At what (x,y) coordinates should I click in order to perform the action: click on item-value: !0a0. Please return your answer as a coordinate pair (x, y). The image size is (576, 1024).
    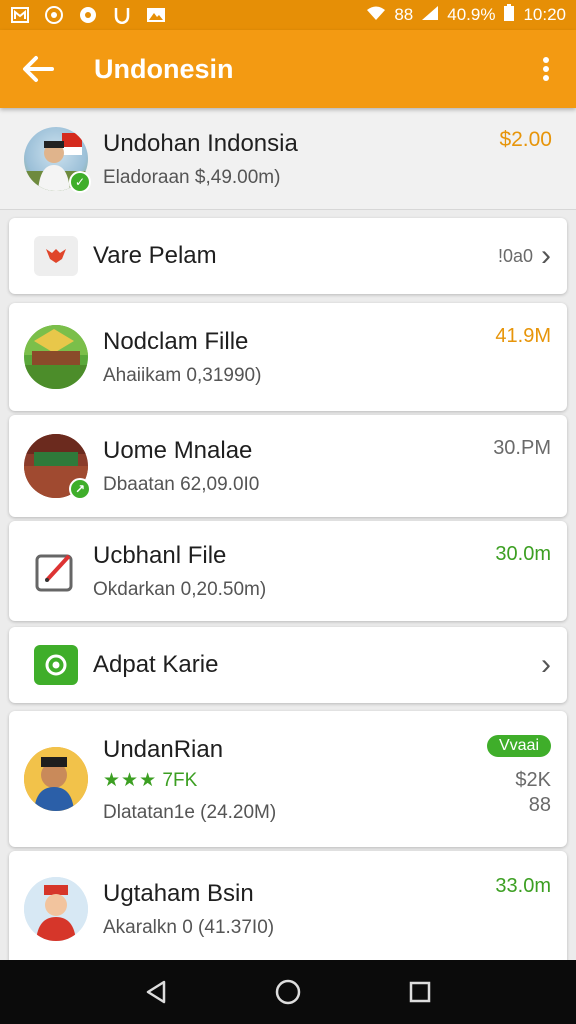
    Looking at the image, I should click on (515, 255).